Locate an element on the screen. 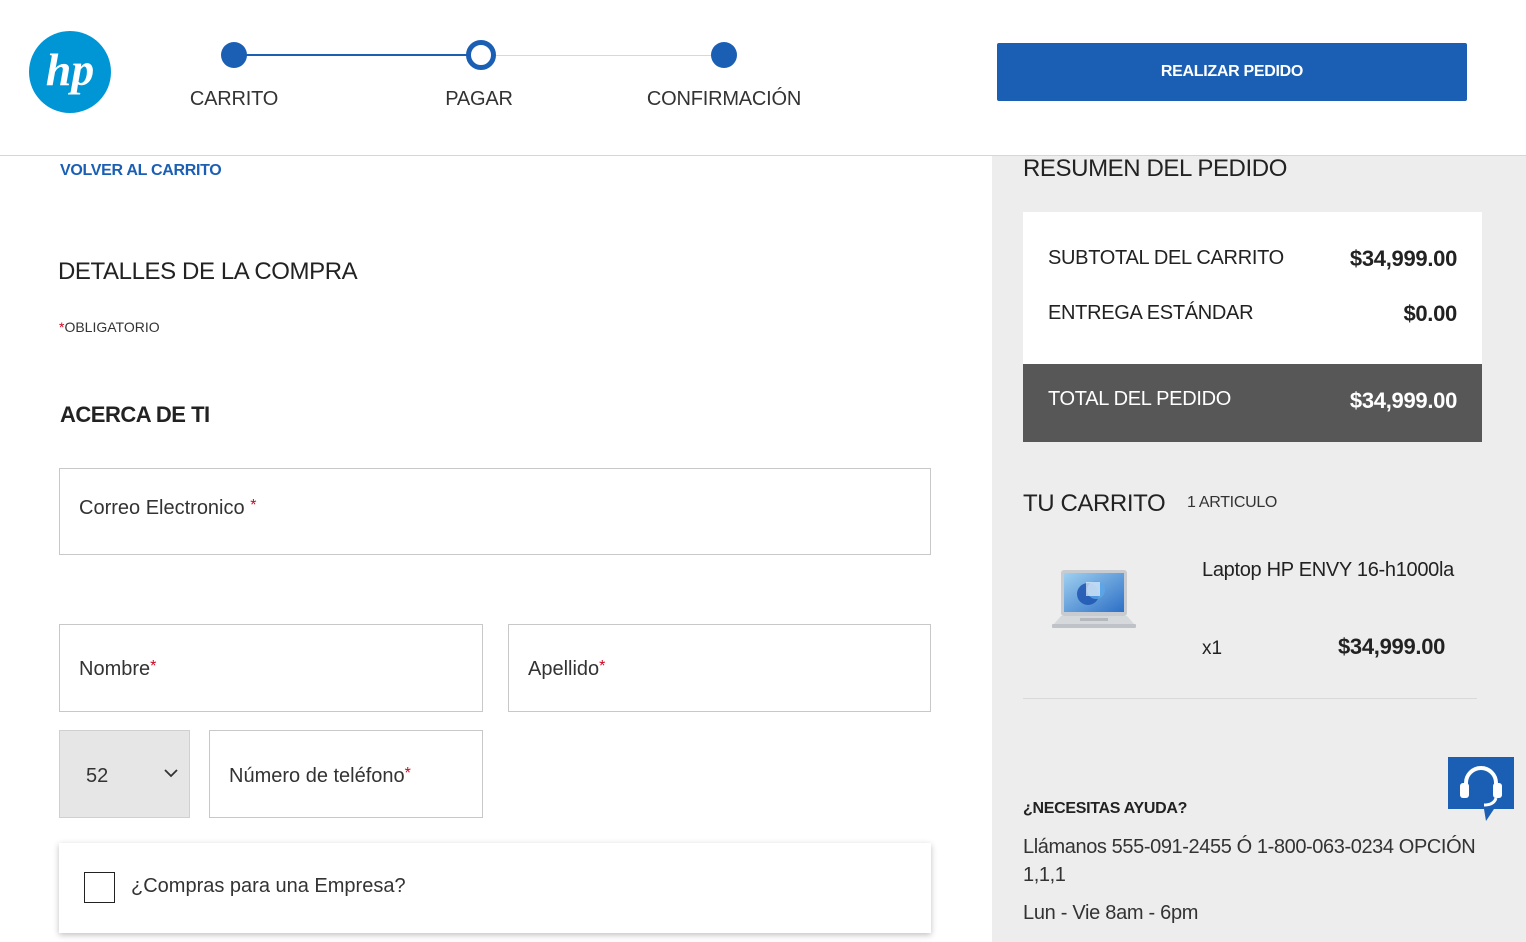 This screenshot has height=942, width=1526. subtotal-label: SUBTOTAL DEL CARRITO is located at coordinates (1166, 258).